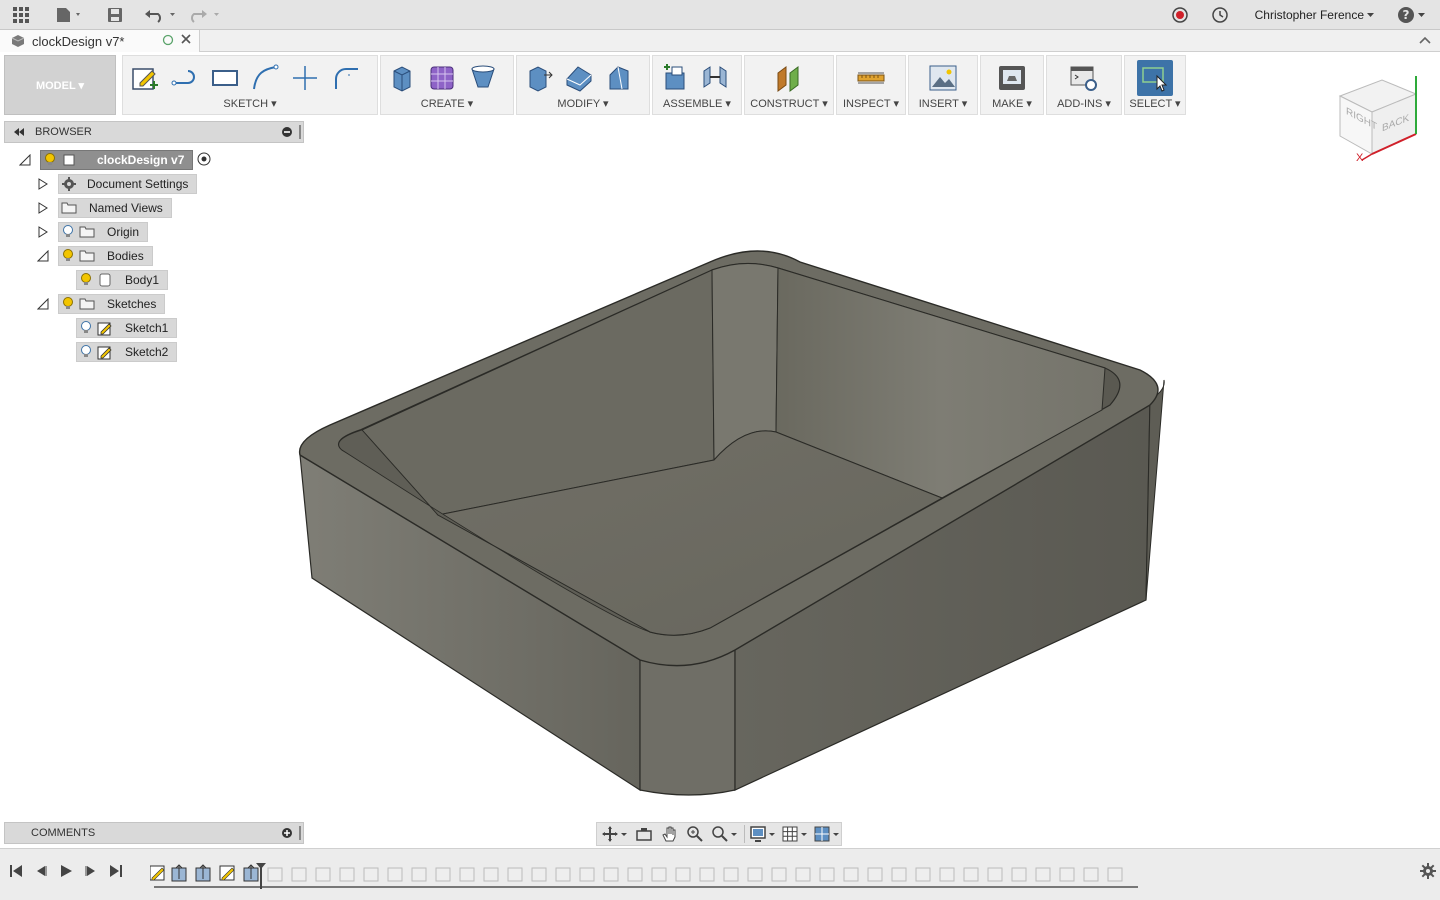 The width and height of the screenshot is (1440, 900). What do you see at coordinates (162, 15) in the screenshot?
I see `undo-icon` at bounding box center [162, 15].